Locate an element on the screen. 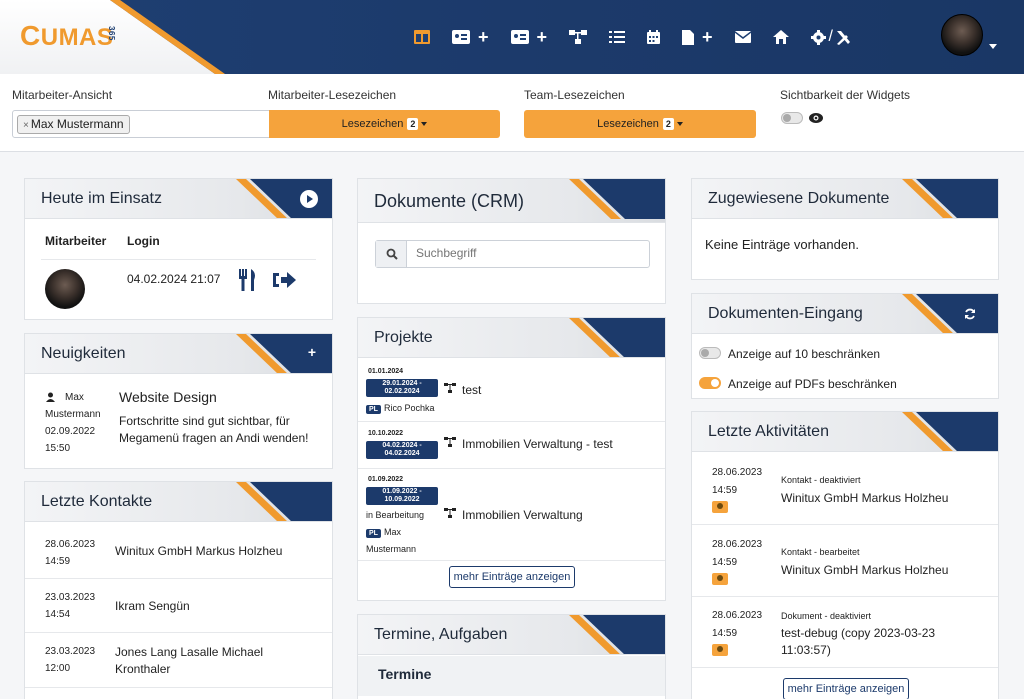 This screenshot has width=1024, height=699. news-author-first: Max is located at coordinates (74, 397).